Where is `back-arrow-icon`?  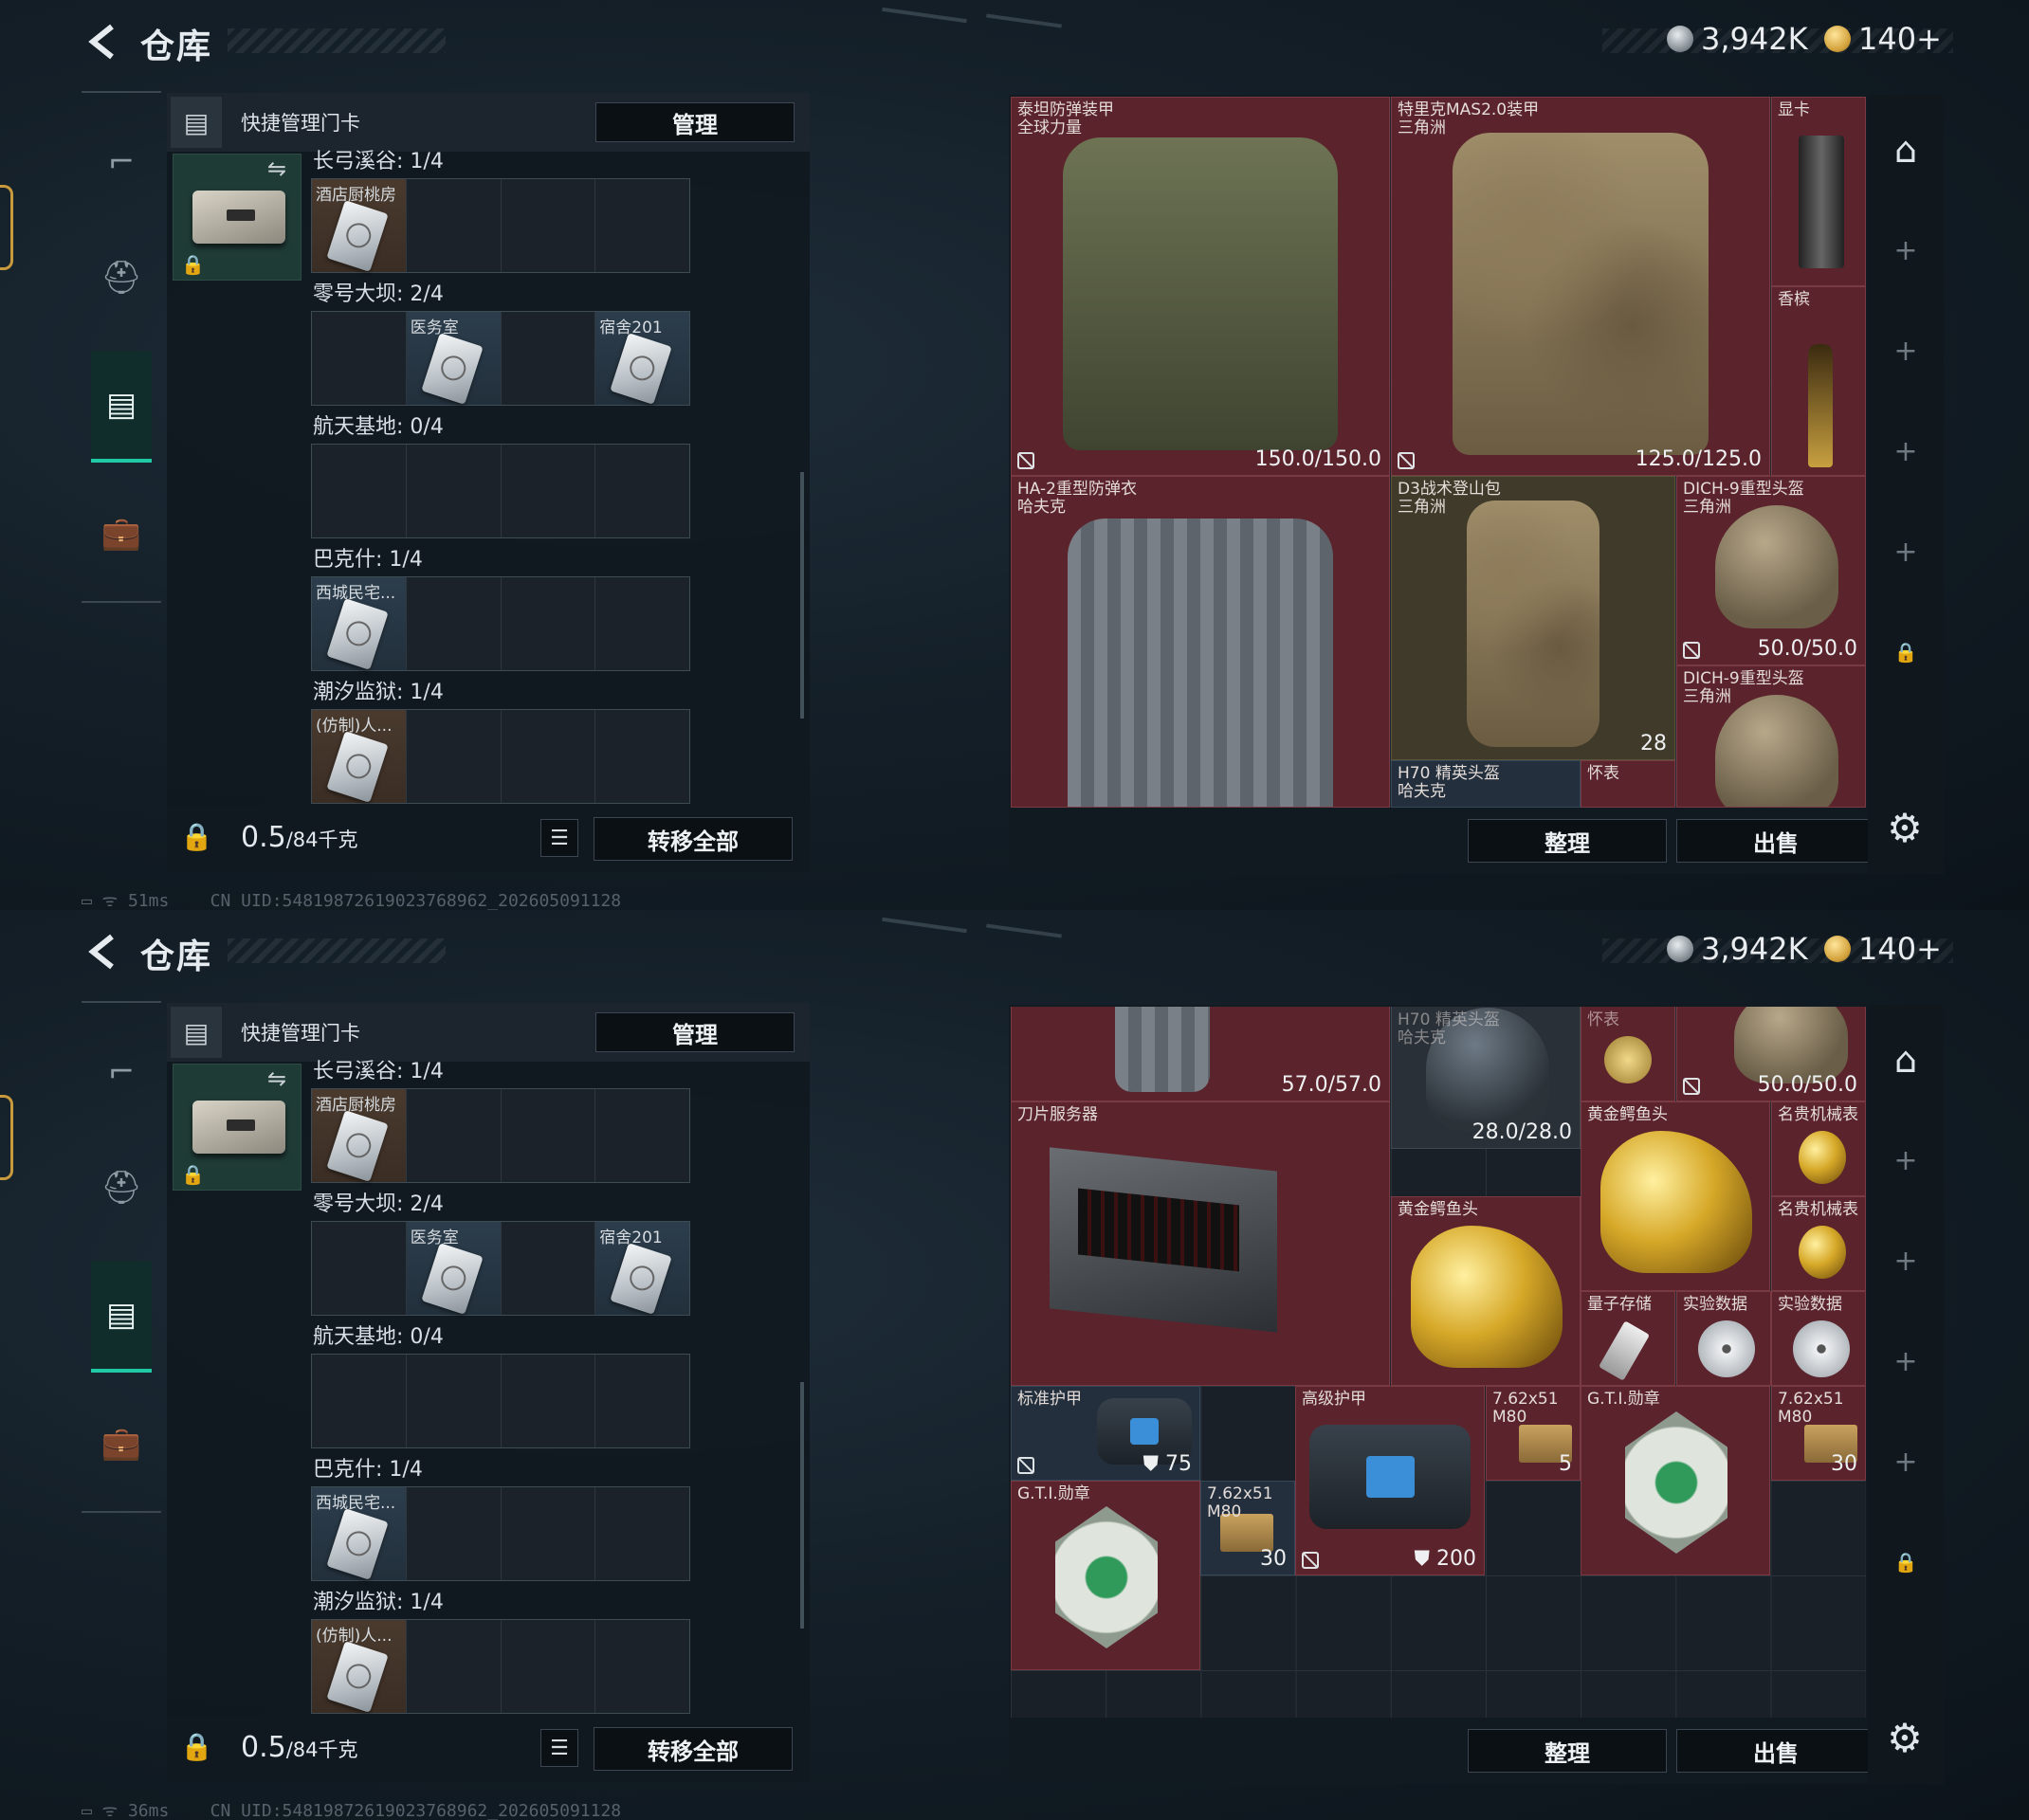 back-arrow-icon is located at coordinates (104, 42).